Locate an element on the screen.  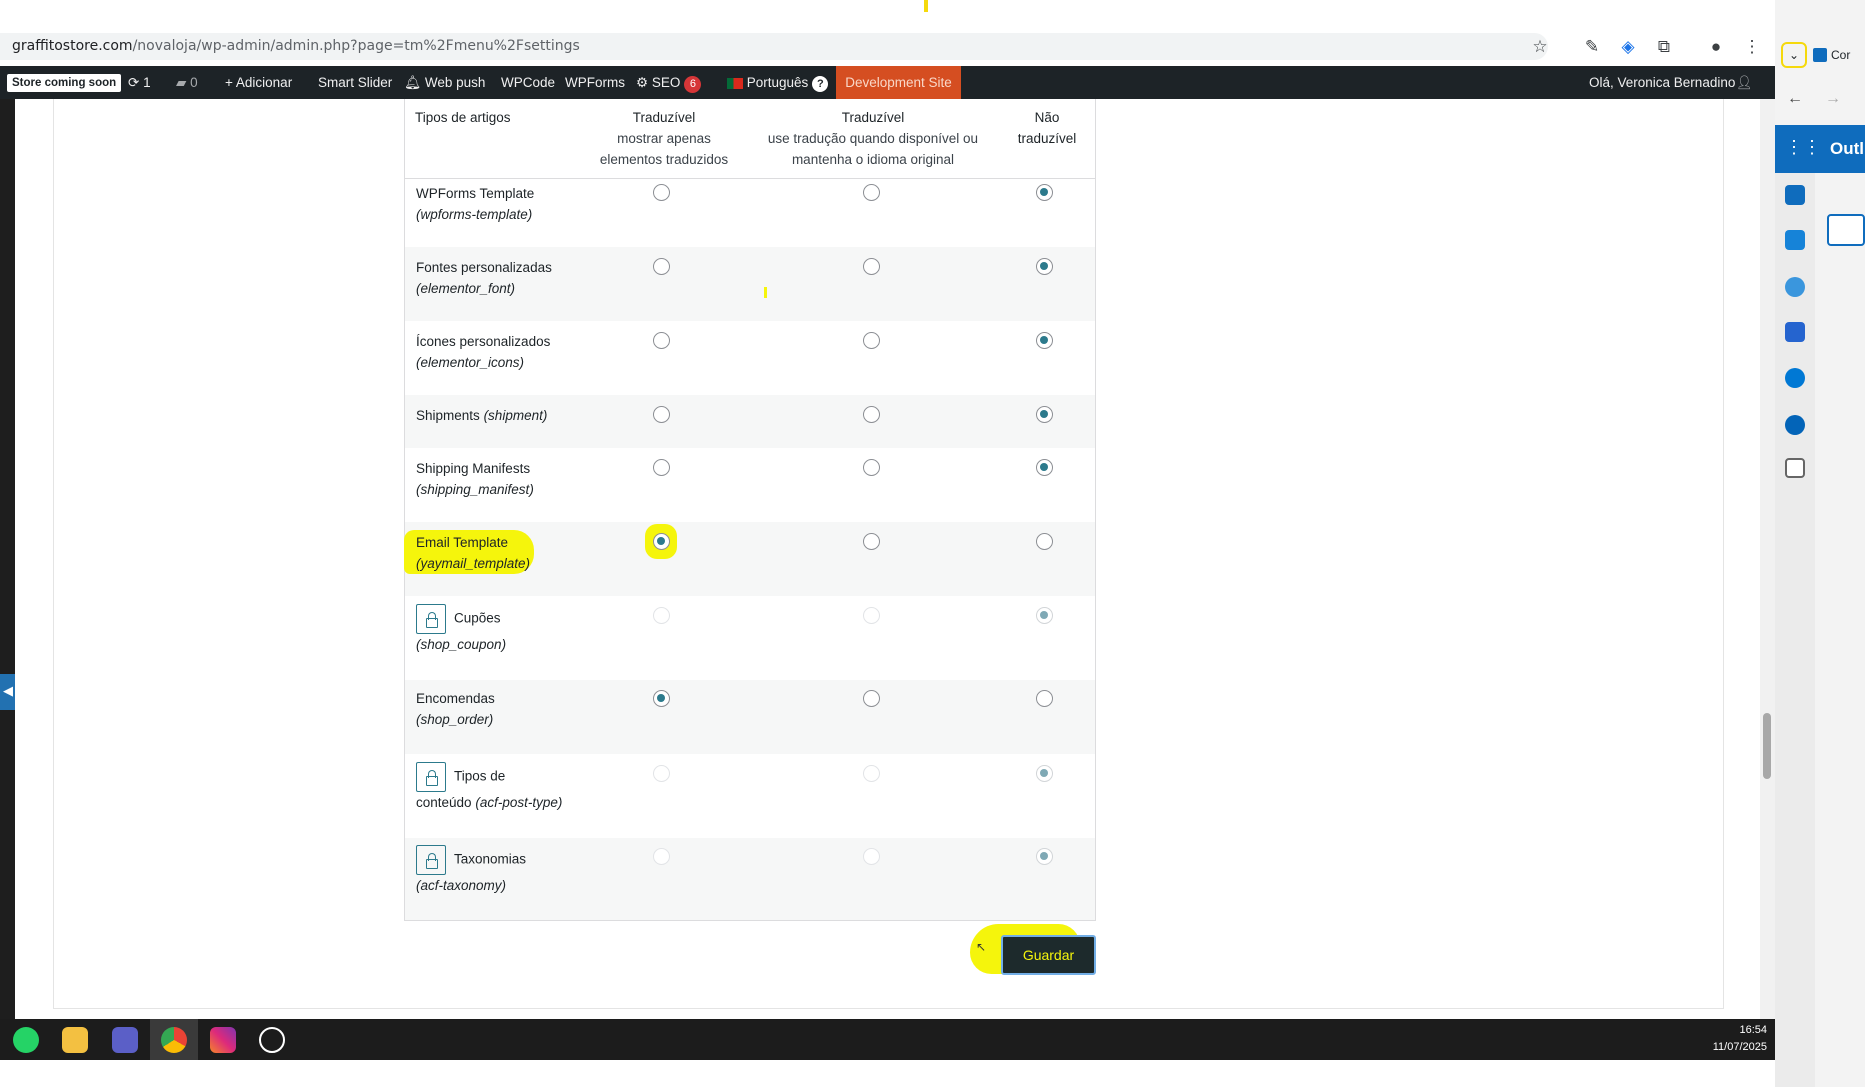
eyedropper-icon: ✎ is located at coordinates (1592, 46).